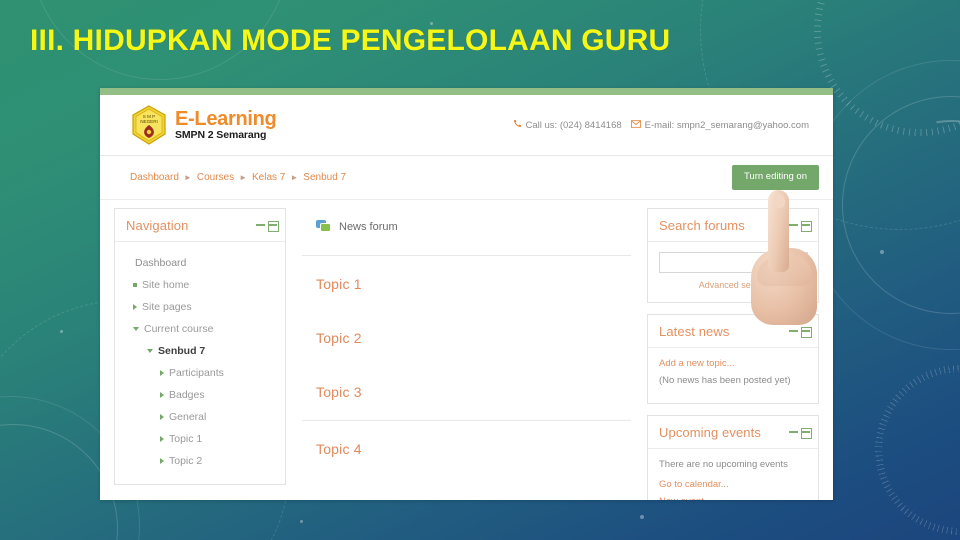  Describe the element at coordinates (466, 274) in the screenshot. I see `topic-heading-1: Topic 1` at that location.